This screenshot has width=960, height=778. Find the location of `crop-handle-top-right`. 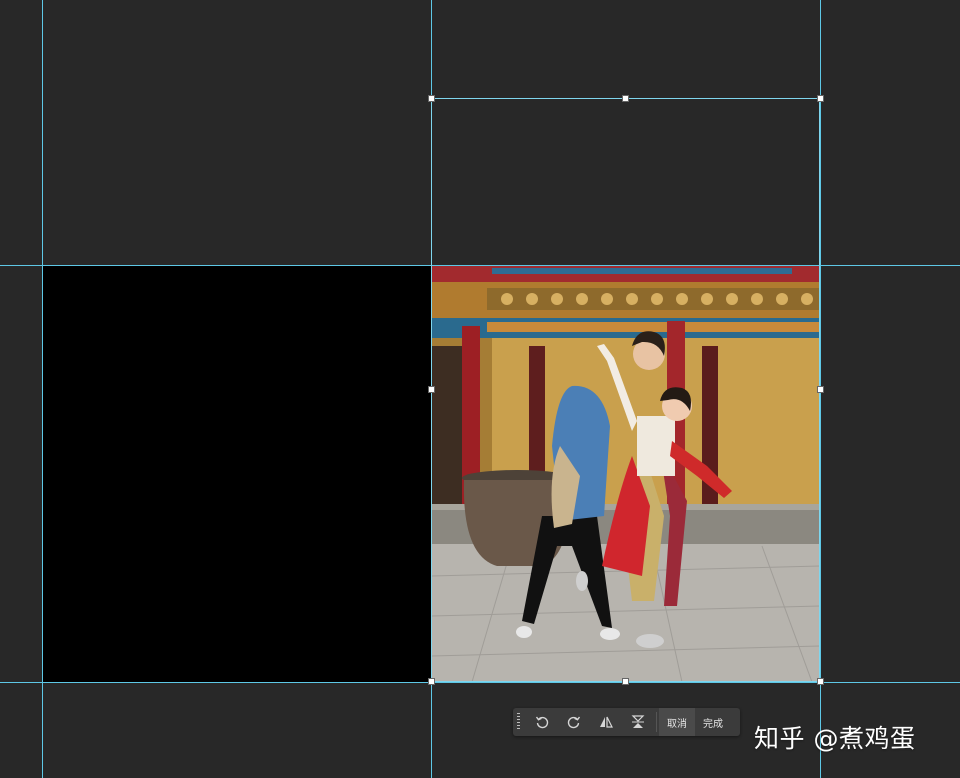

crop-handle-top-right is located at coordinates (820, 98).